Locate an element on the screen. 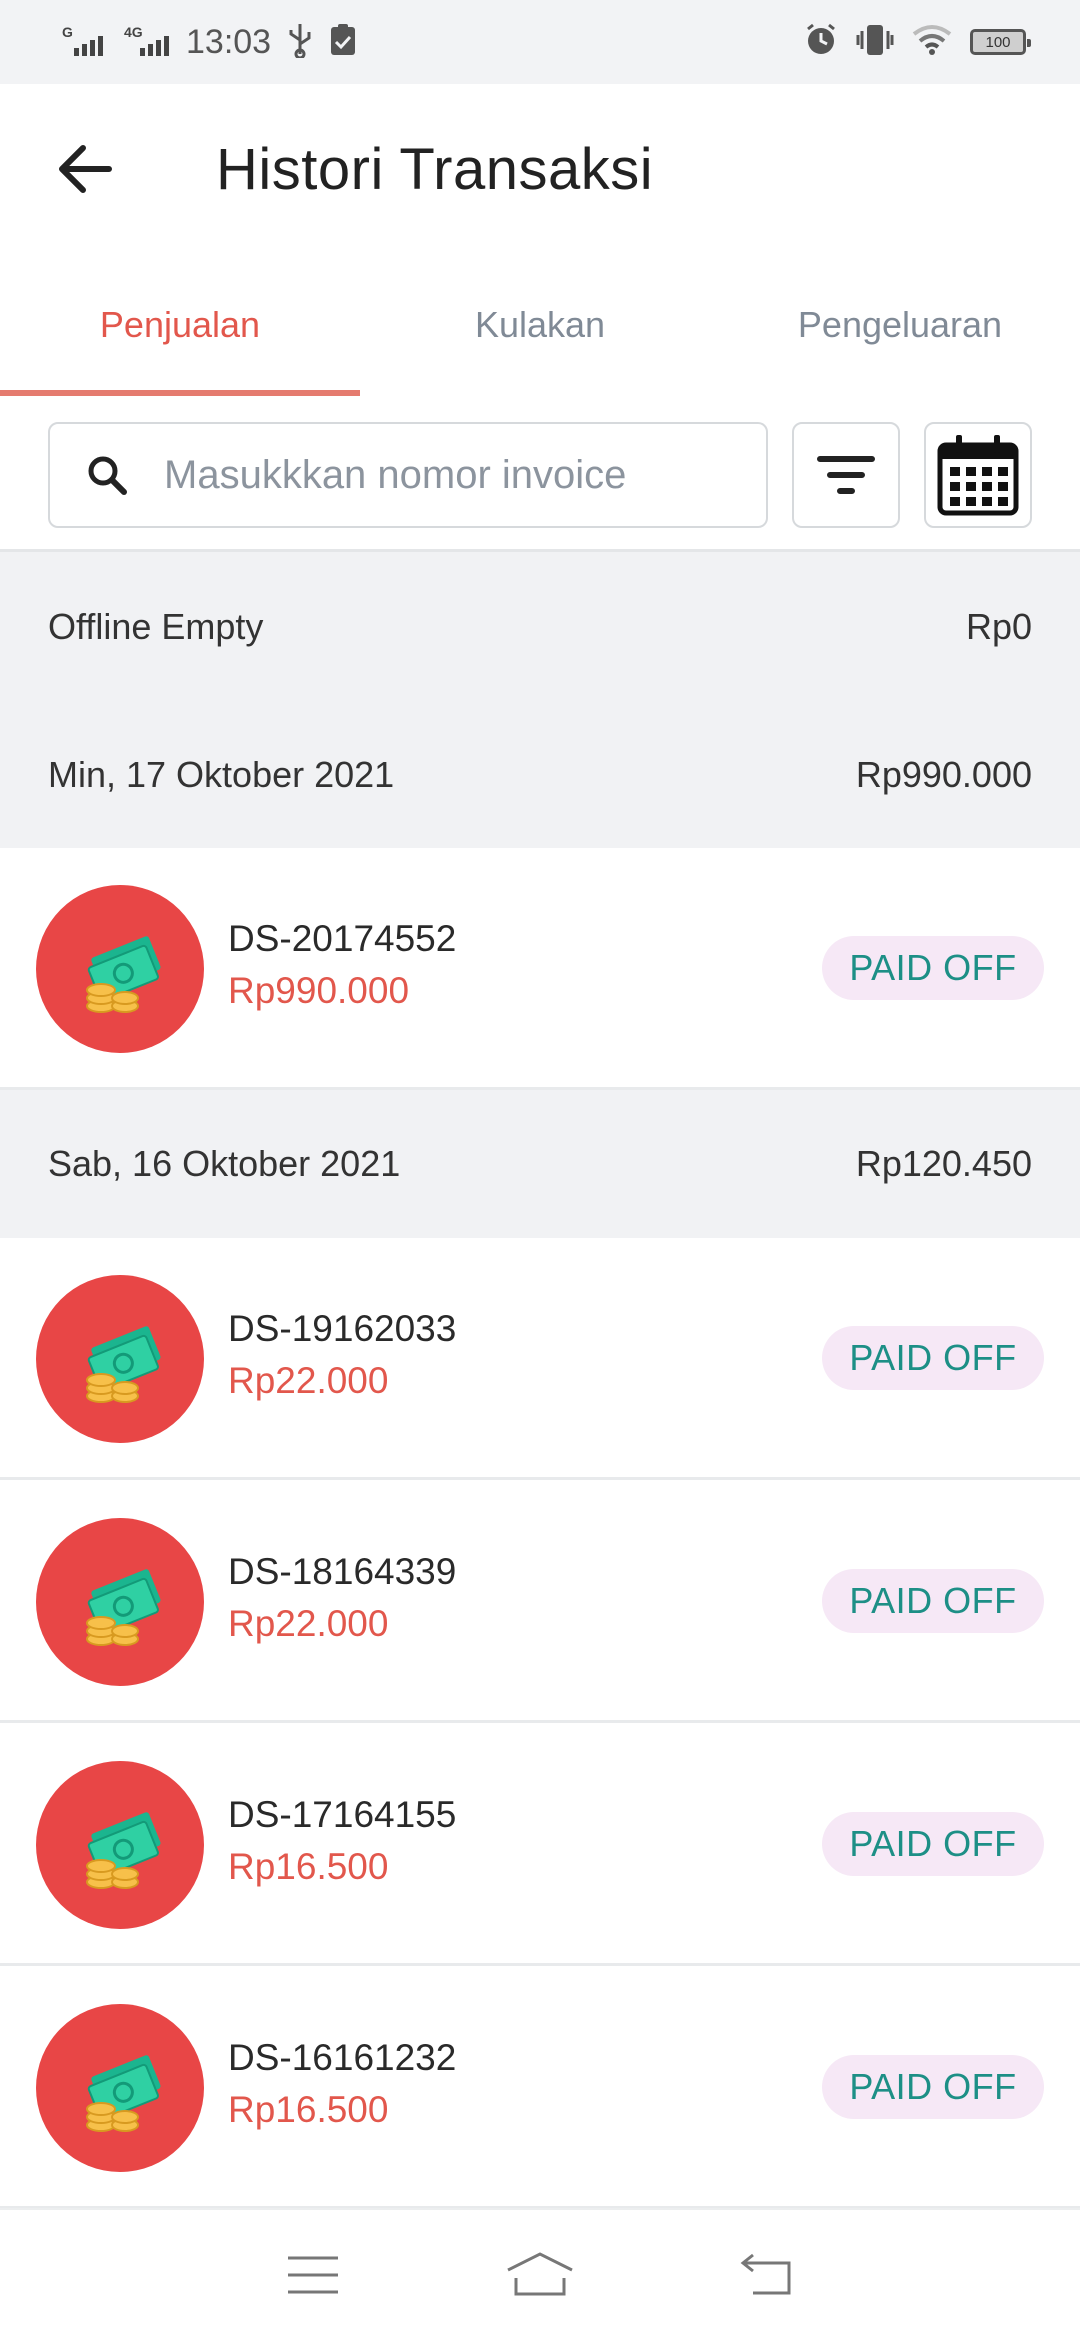  search-row is located at coordinates (540, 474).